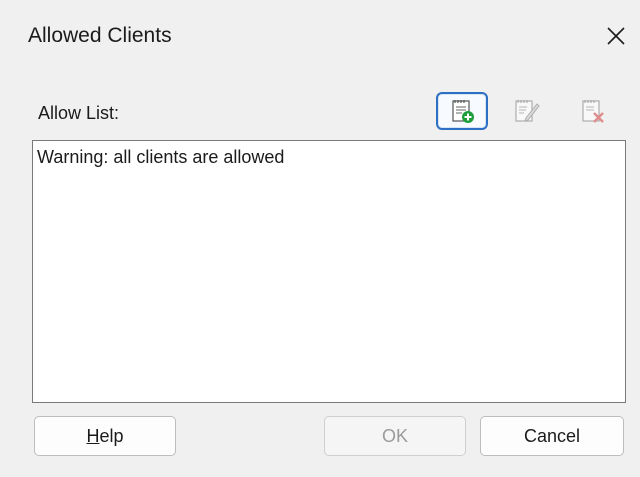 This screenshot has height=477, width=640. I want to click on close-icon, so click(616, 36).